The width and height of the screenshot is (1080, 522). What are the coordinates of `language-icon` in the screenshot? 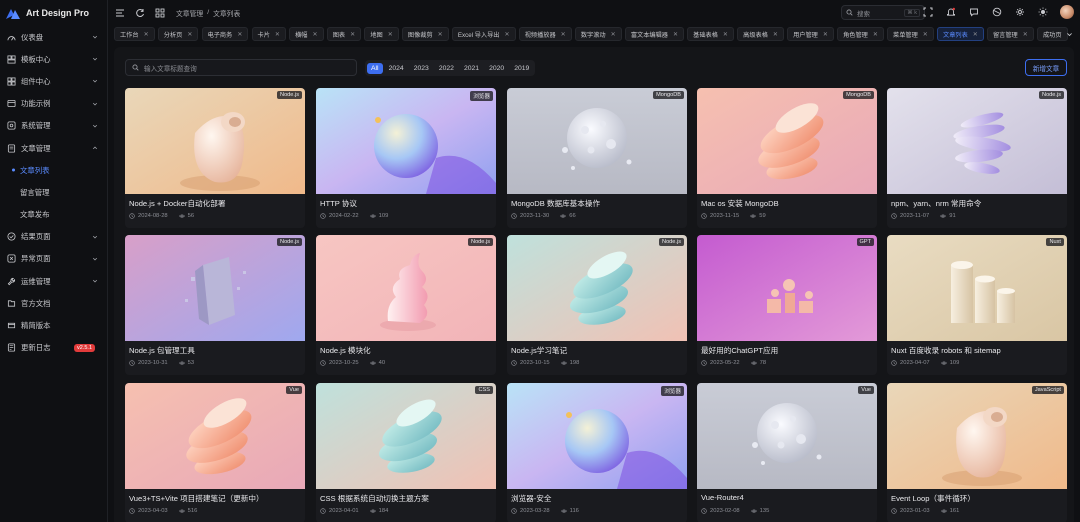 It's located at (997, 12).